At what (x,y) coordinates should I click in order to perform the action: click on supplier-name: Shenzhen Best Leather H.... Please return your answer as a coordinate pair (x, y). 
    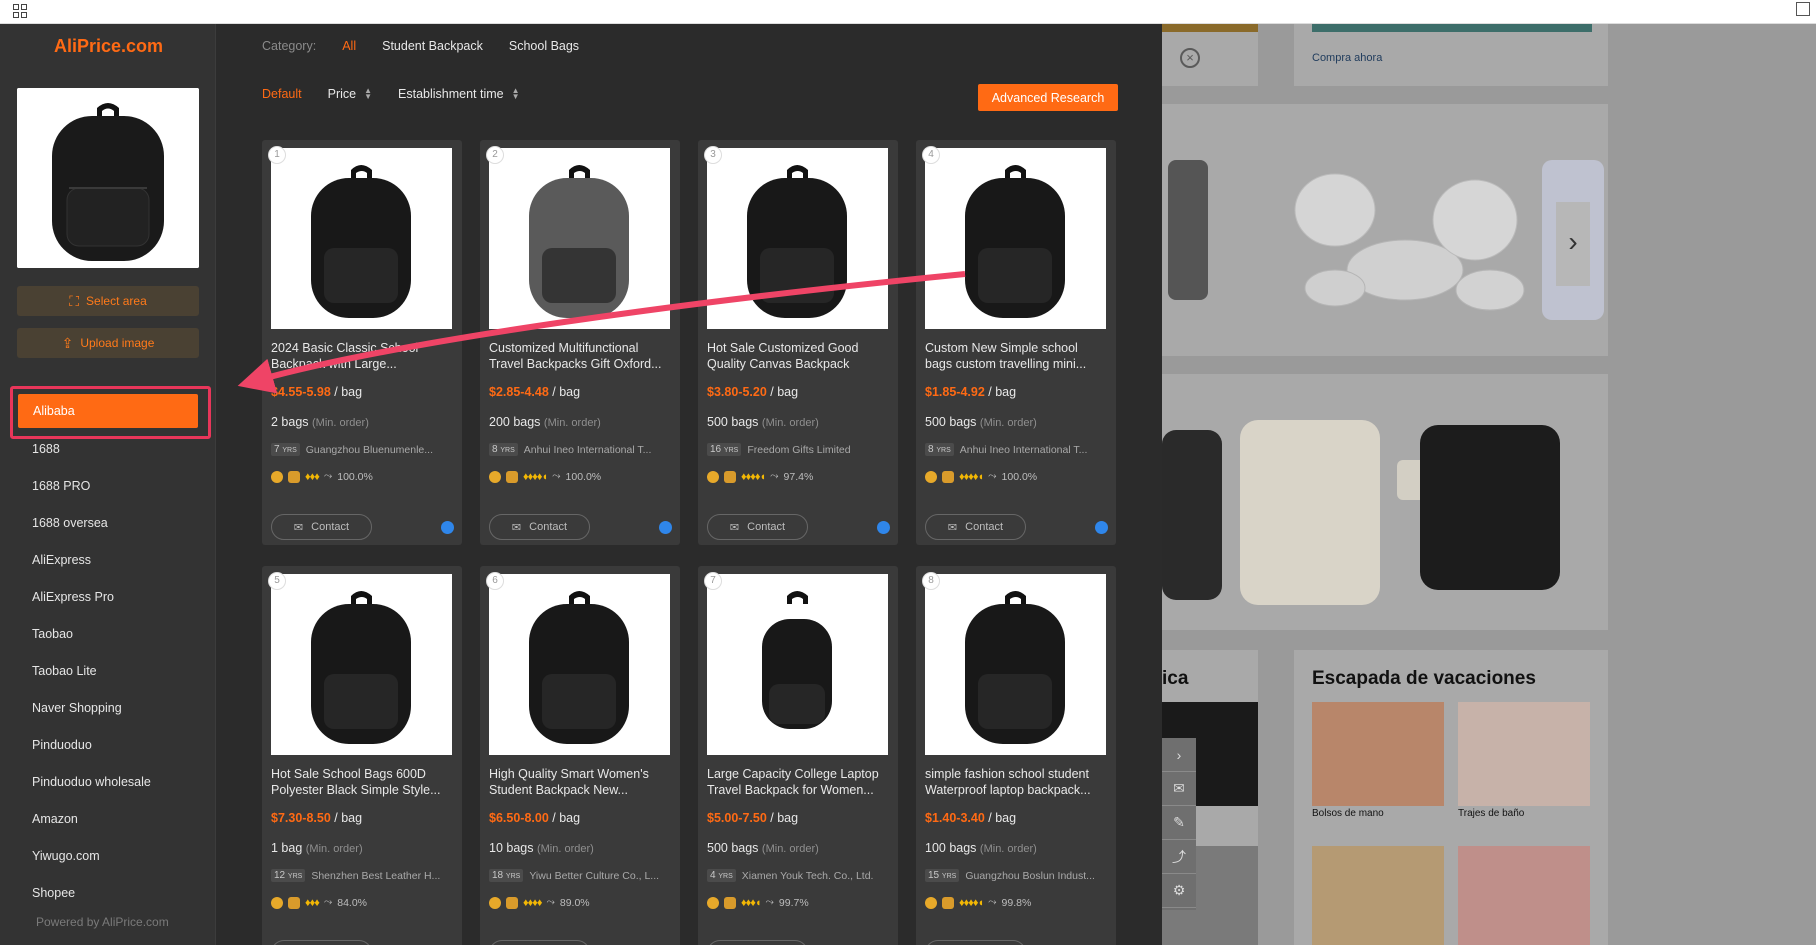
    Looking at the image, I should click on (375, 876).